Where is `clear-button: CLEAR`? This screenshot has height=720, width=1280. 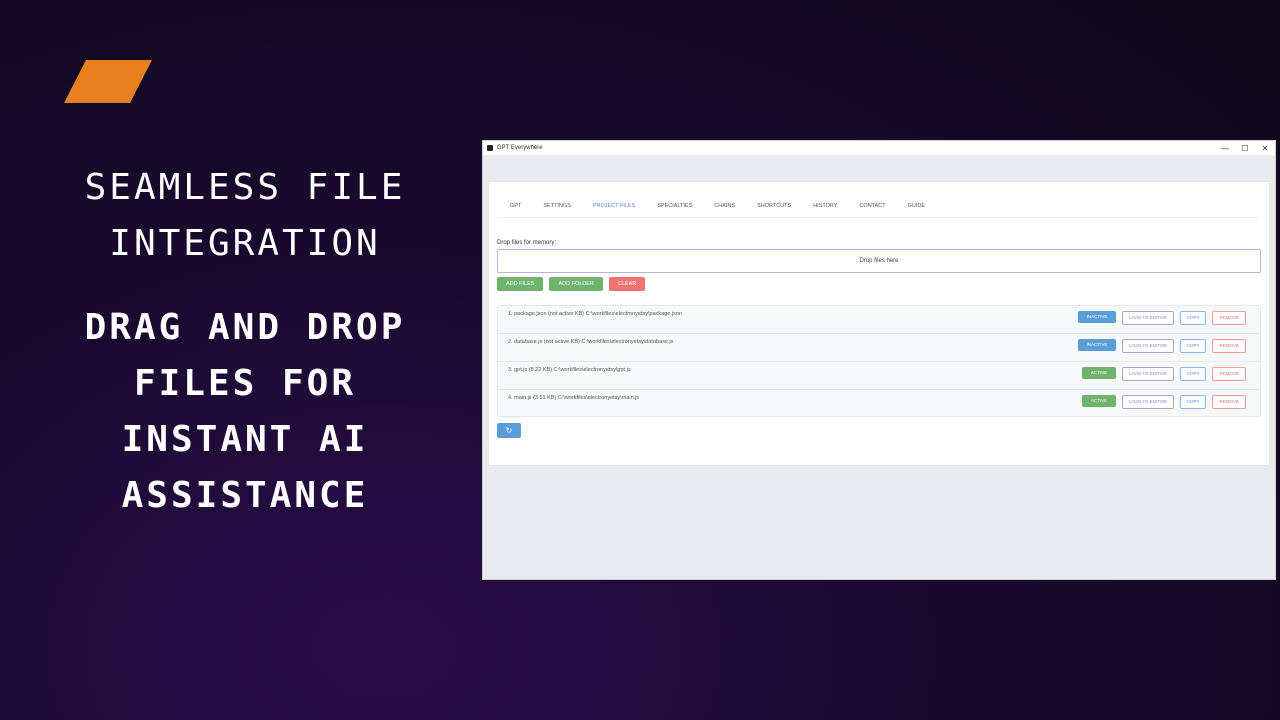 clear-button: CLEAR is located at coordinates (627, 284).